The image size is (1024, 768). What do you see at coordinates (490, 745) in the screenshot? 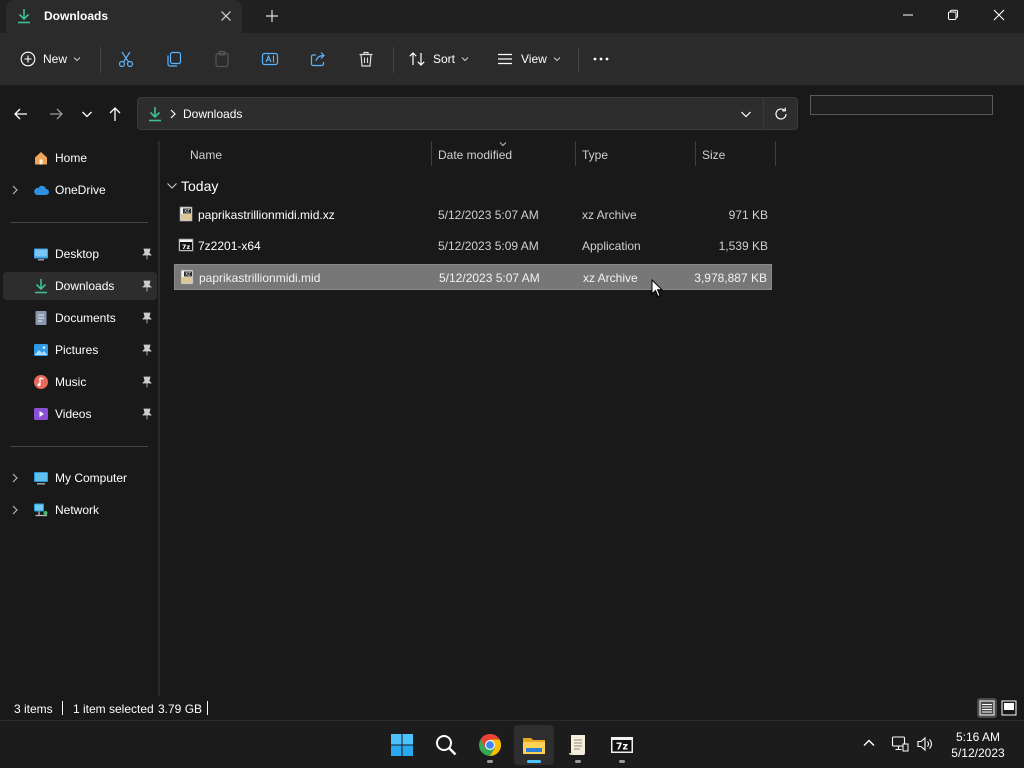
I see `taskbar-chrome-button` at bounding box center [490, 745].